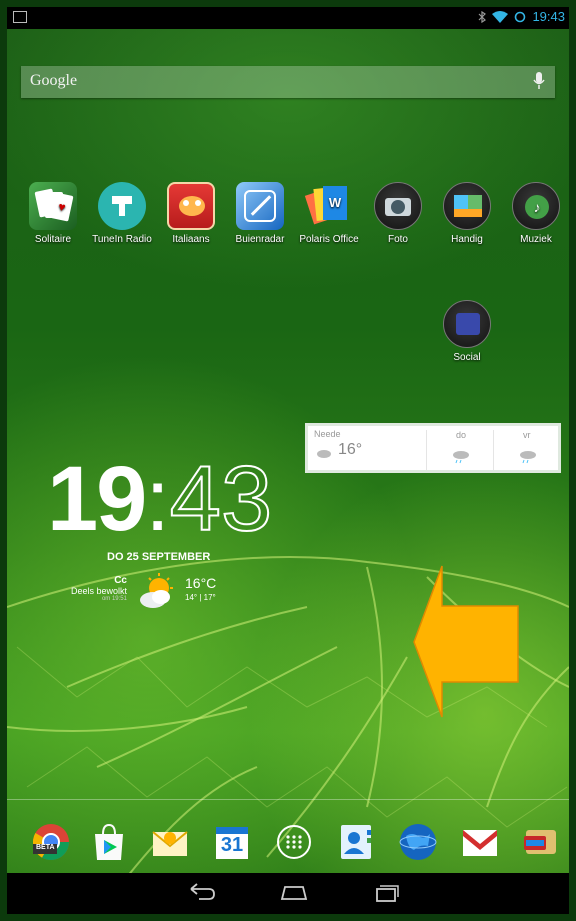 Image resolution: width=576 pixels, height=921 pixels. I want to click on dock-gmail, so click(480, 842).